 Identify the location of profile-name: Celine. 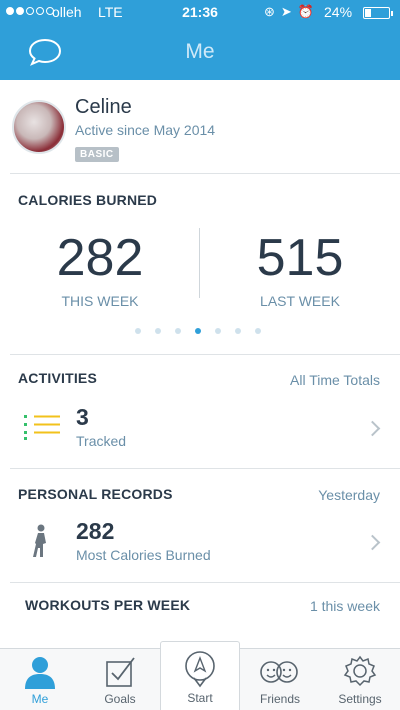
(103, 107).